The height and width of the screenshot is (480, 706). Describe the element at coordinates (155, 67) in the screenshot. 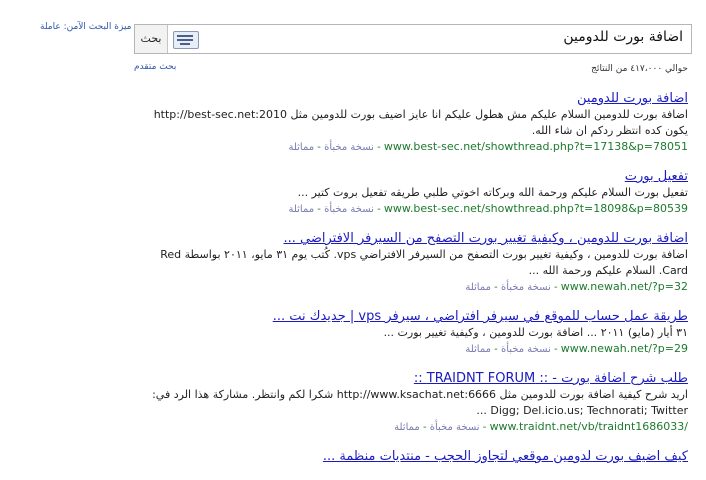

I see `advanced-search-link: بحث متقدم` at that location.